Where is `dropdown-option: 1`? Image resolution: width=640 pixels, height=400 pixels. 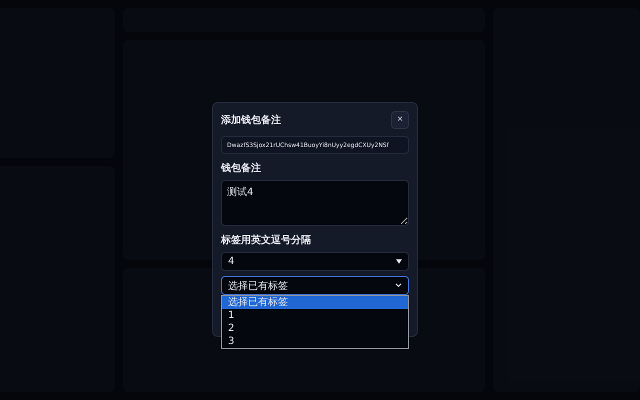
dropdown-option: 1 is located at coordinates (315, 315).